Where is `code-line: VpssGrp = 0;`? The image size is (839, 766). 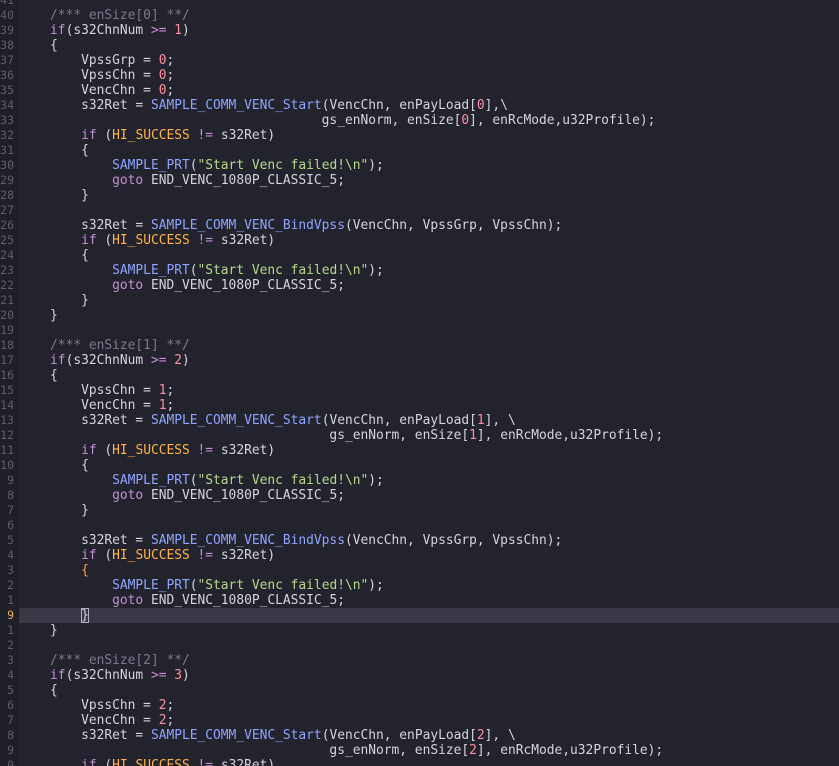 code-line: VpssGrp = 0; is located at coordinates (429, 60).